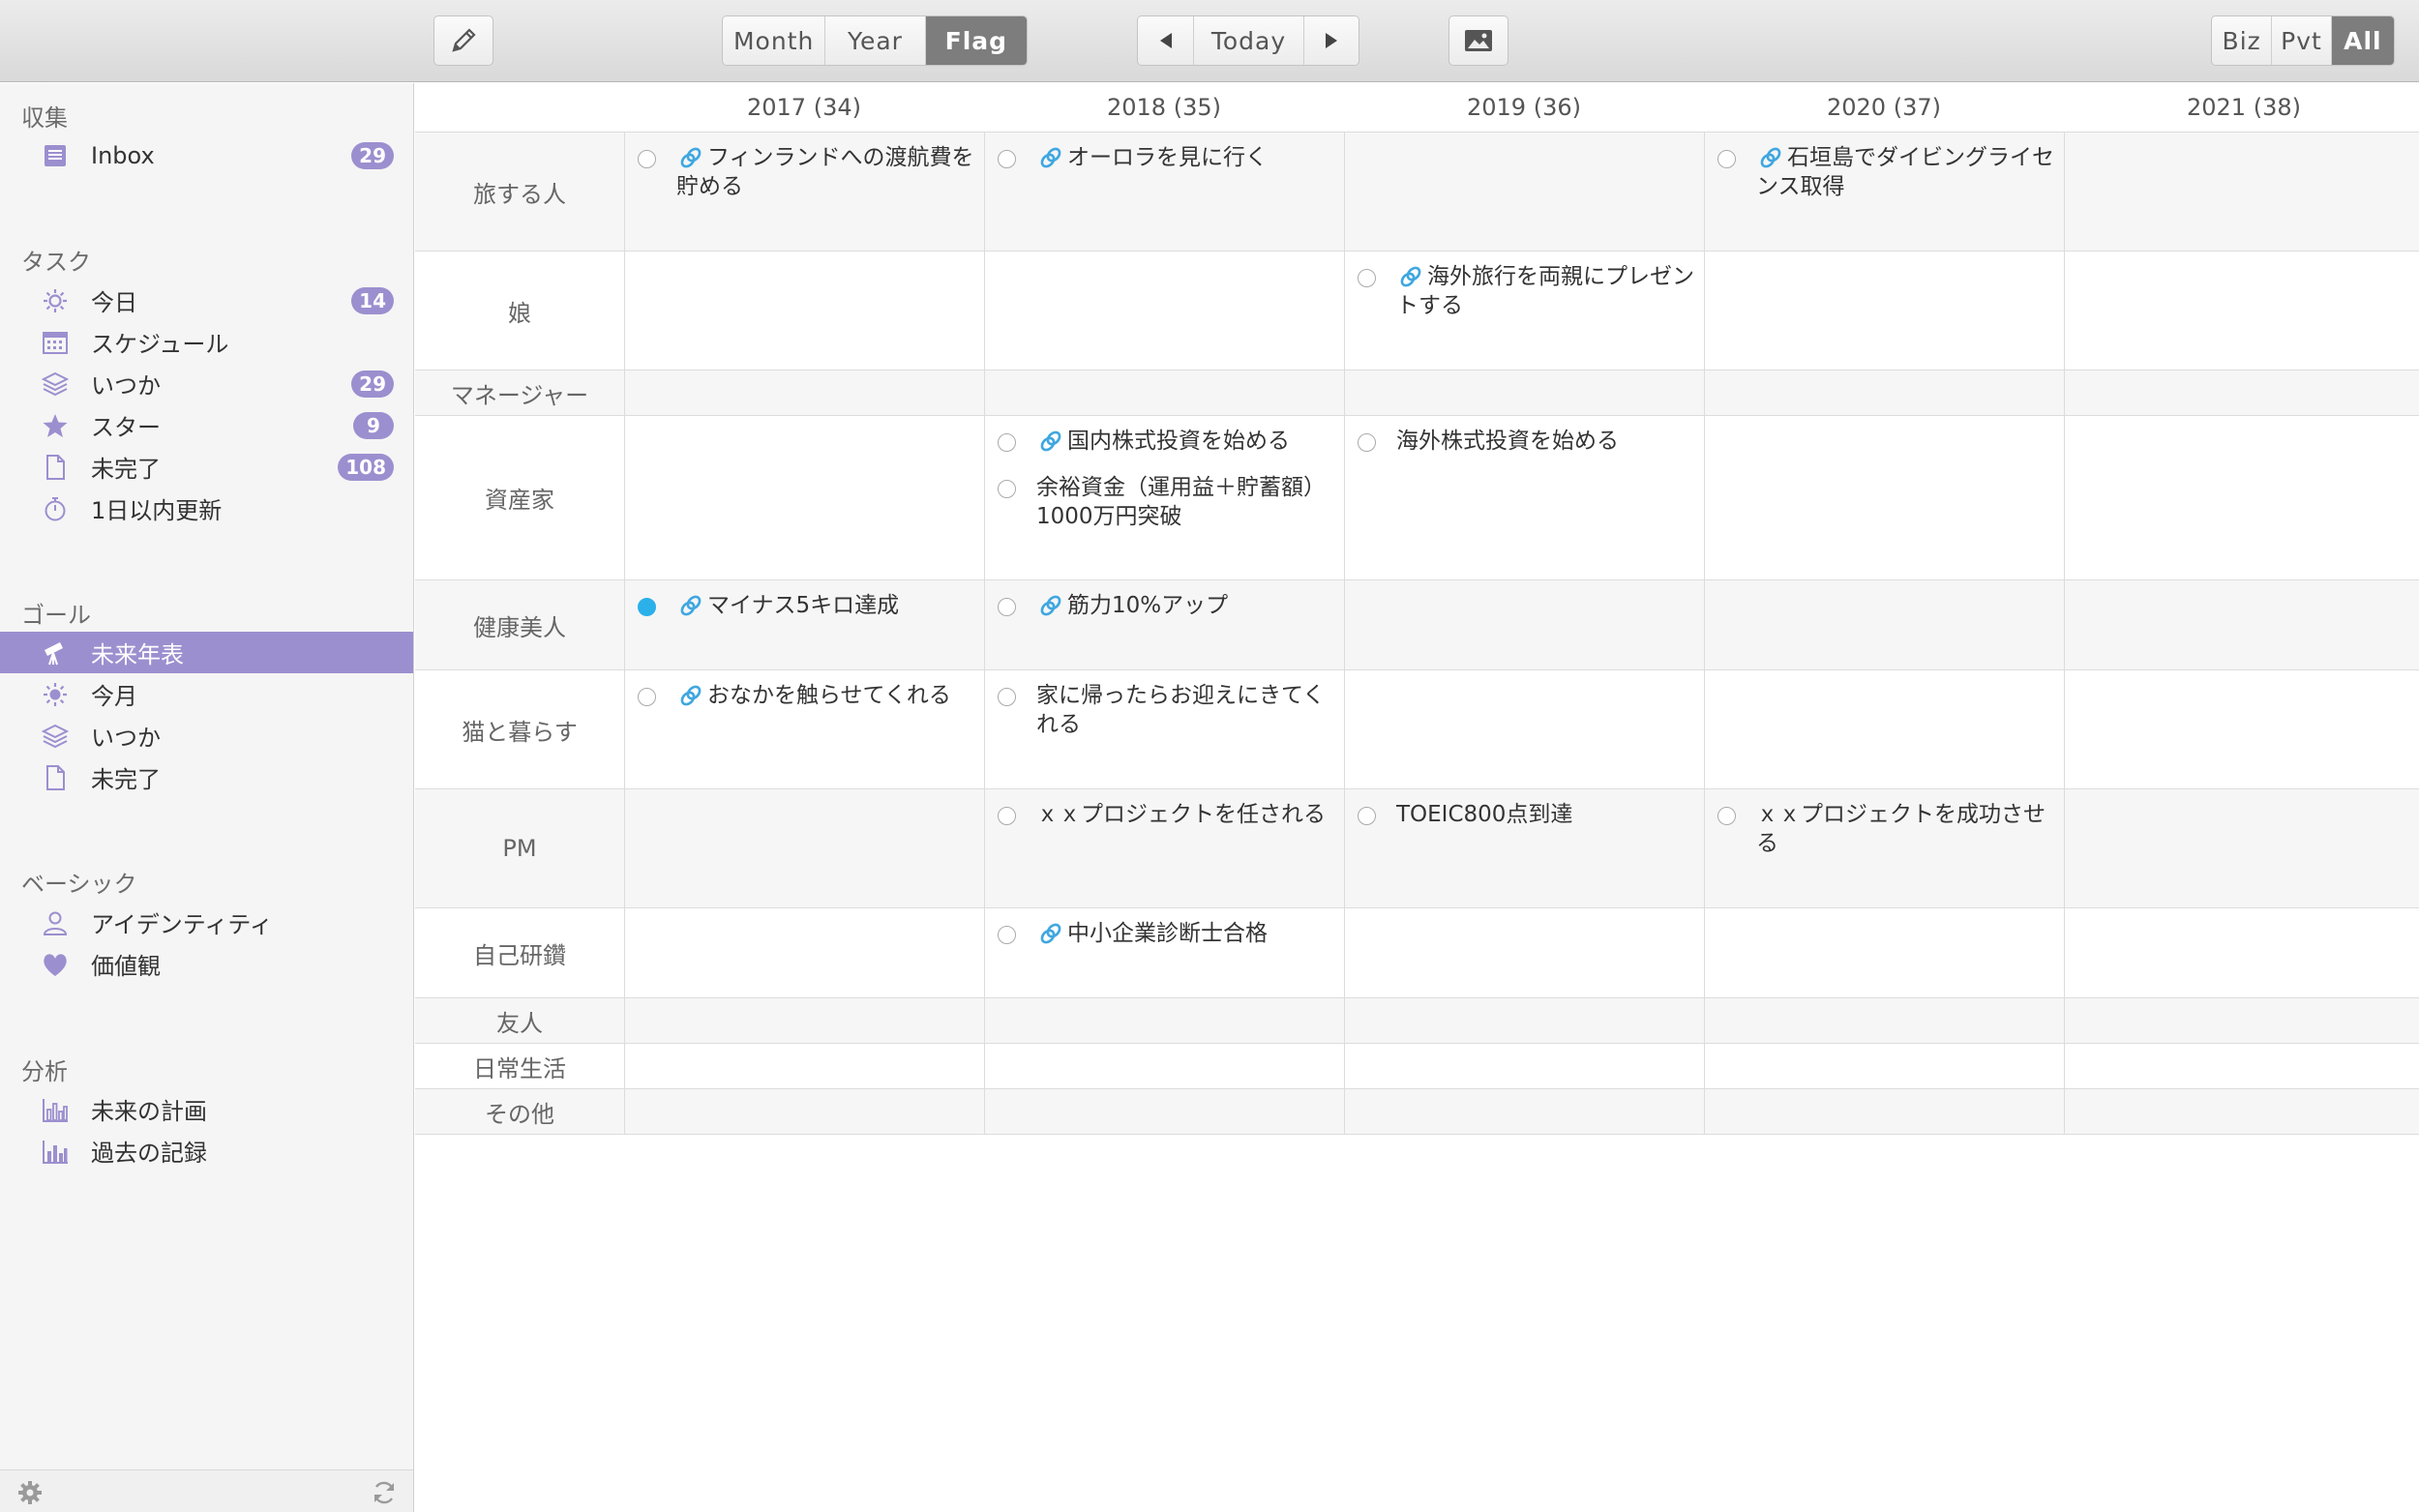 This screenshot has width=2419, height=1512. I want to click on goal-text-container: おなかを触らせてくれる, so click(830, 695).